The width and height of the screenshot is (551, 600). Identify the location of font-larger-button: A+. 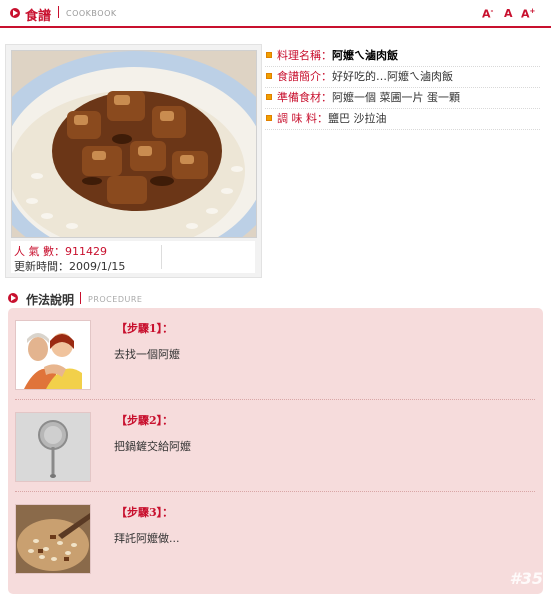
(528, 14).